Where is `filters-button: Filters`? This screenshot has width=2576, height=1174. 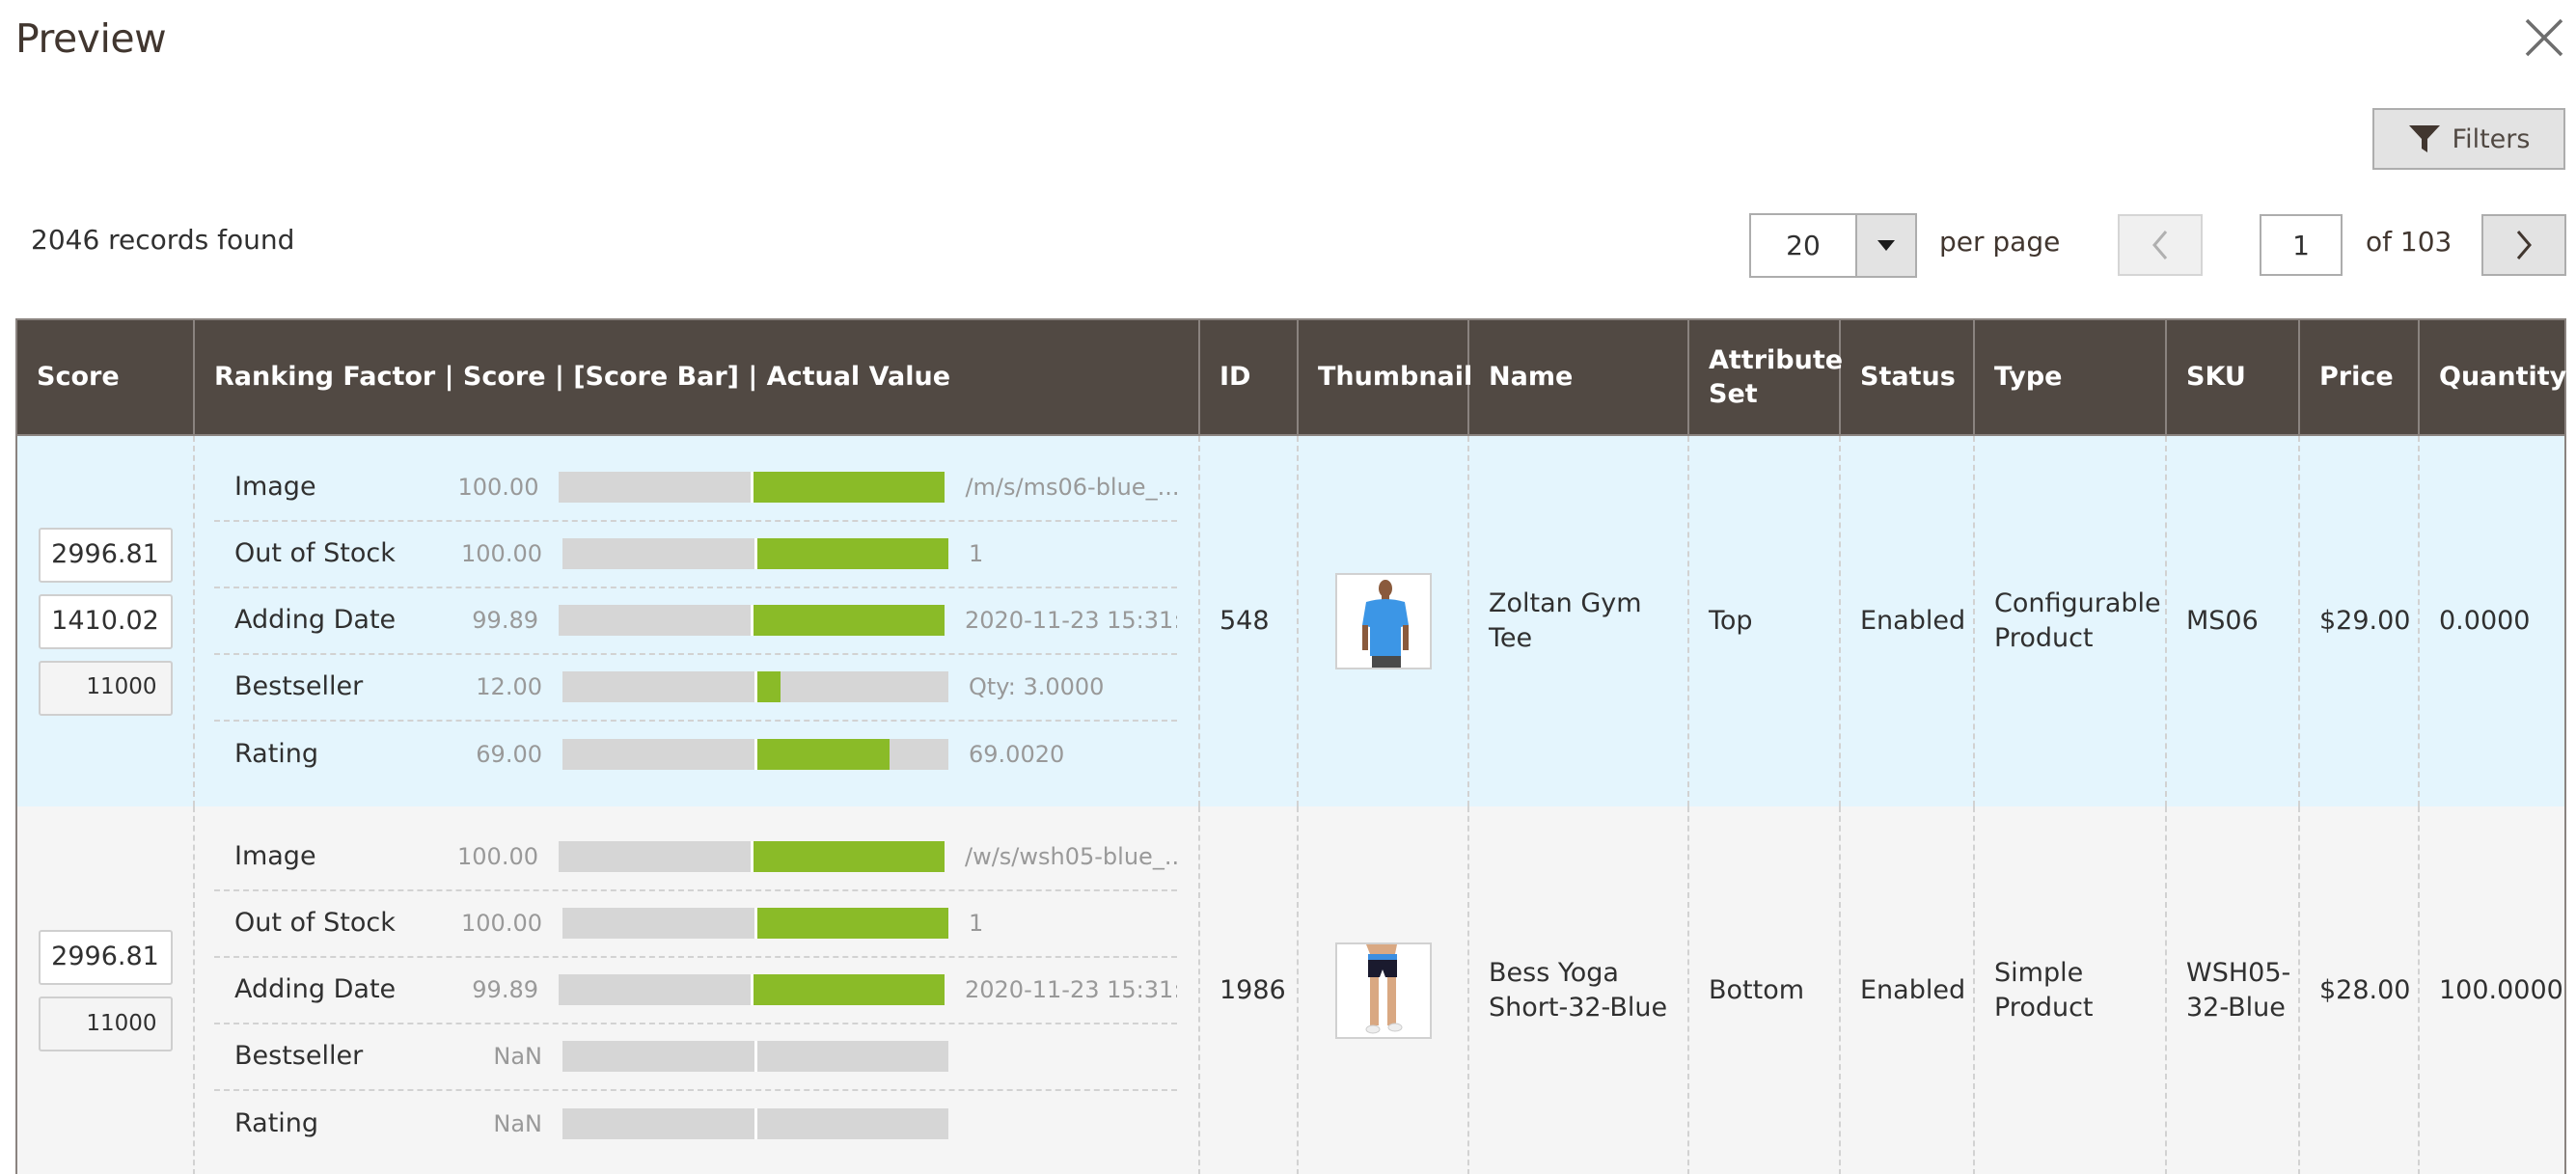 filters-button: Filters is located at coordinates (2468, 139).